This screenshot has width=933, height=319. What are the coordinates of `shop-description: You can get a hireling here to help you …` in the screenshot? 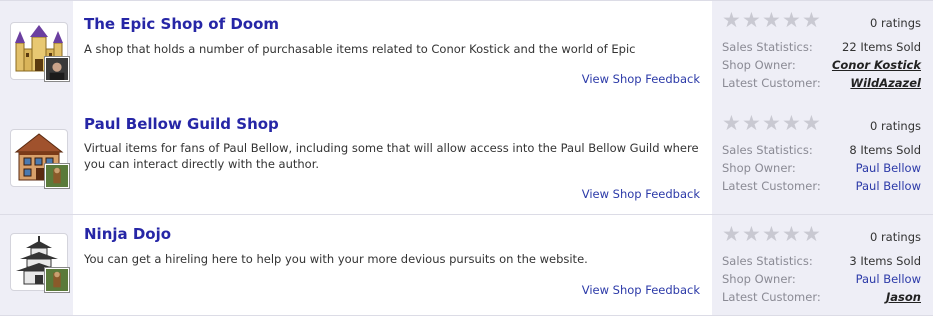 It's located at (336, 259).